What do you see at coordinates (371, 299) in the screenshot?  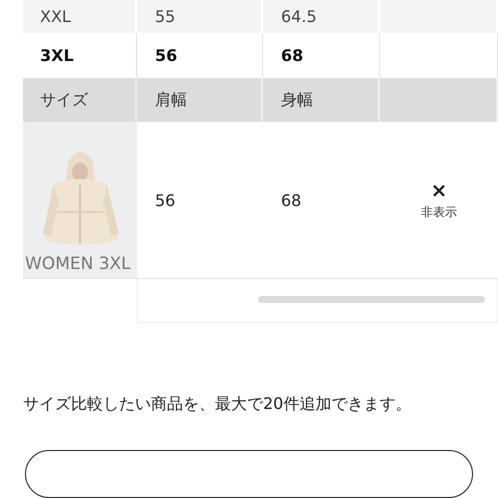 I see `scrollbar-thumb` at bounding box center [371, 299].